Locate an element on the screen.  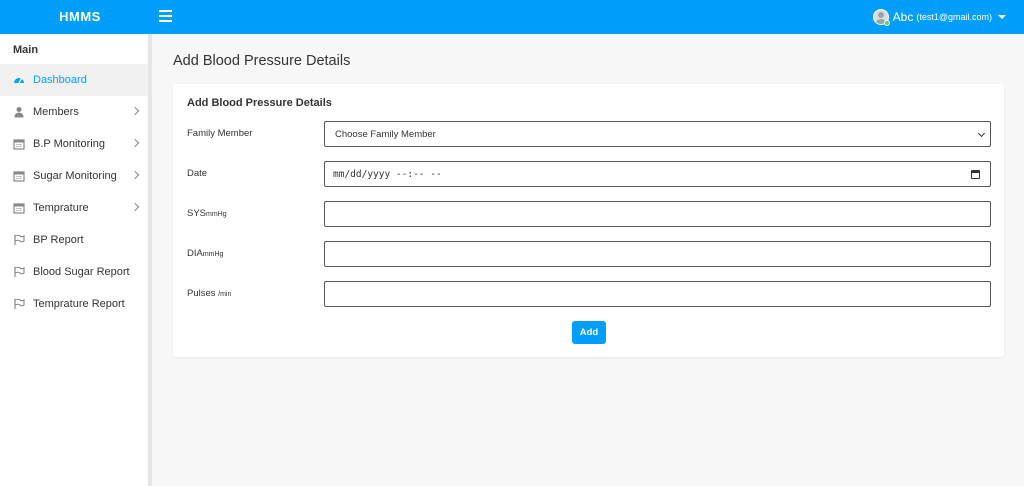
user-name: Abc is located at coordinates (903, 17).